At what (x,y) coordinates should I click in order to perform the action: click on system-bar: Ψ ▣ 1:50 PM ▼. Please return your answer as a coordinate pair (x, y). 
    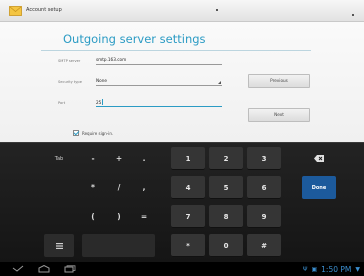
    Looking at the image, I should click on (182, 269).